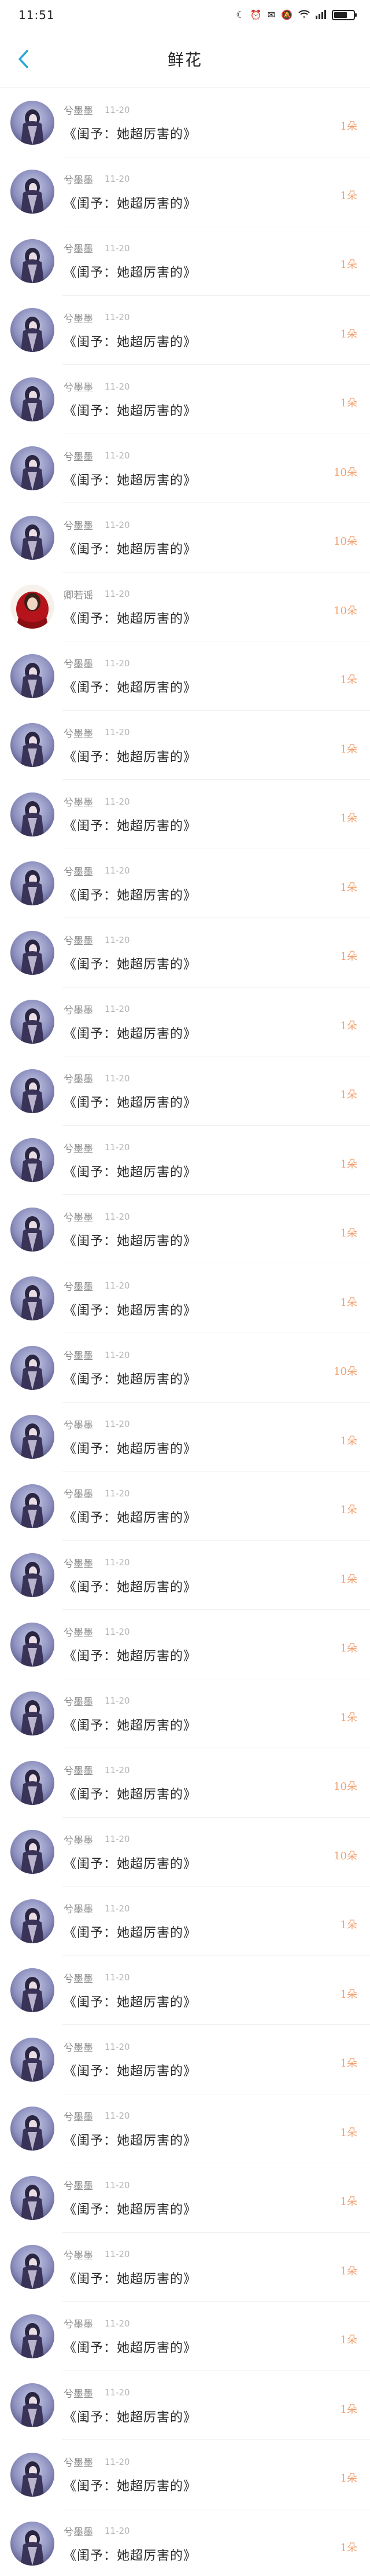 The height and width of the screenshot is (2576, 370). Describe the element at coordinates (79, 594) in the screenshot. I see `user-name: 卿若谣` at that location.